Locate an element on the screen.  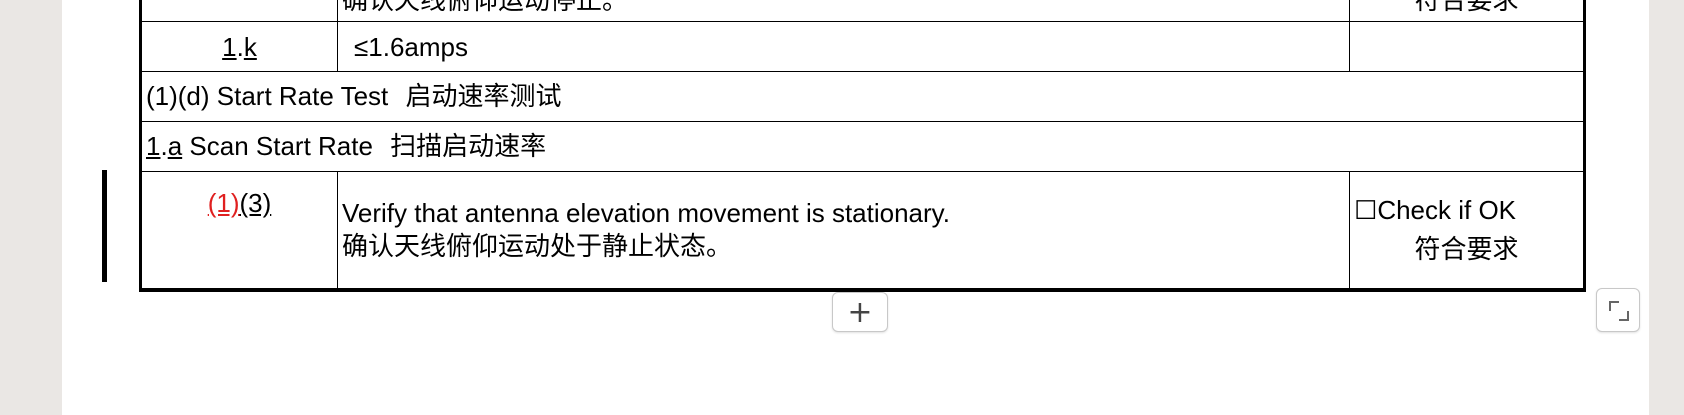
check-cell: 符合要求 is located at coordinates (1467, 11).